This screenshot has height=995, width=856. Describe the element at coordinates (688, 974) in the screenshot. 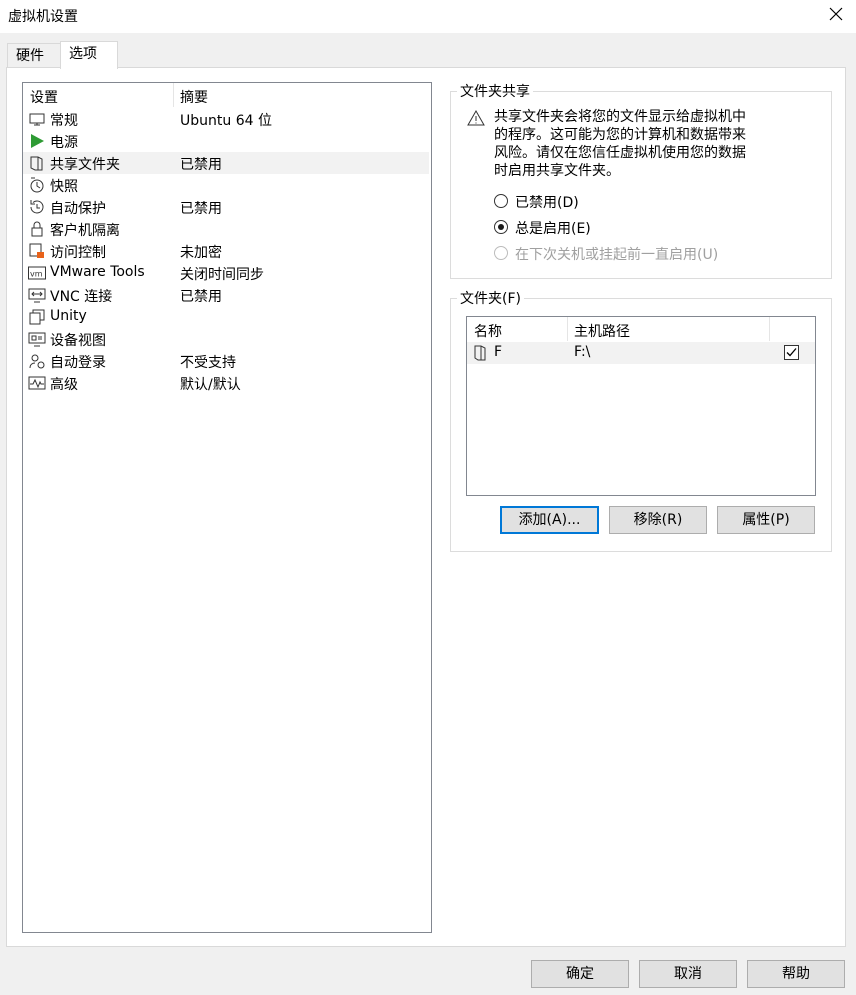

I see `cancel-button: 取消` at that location.